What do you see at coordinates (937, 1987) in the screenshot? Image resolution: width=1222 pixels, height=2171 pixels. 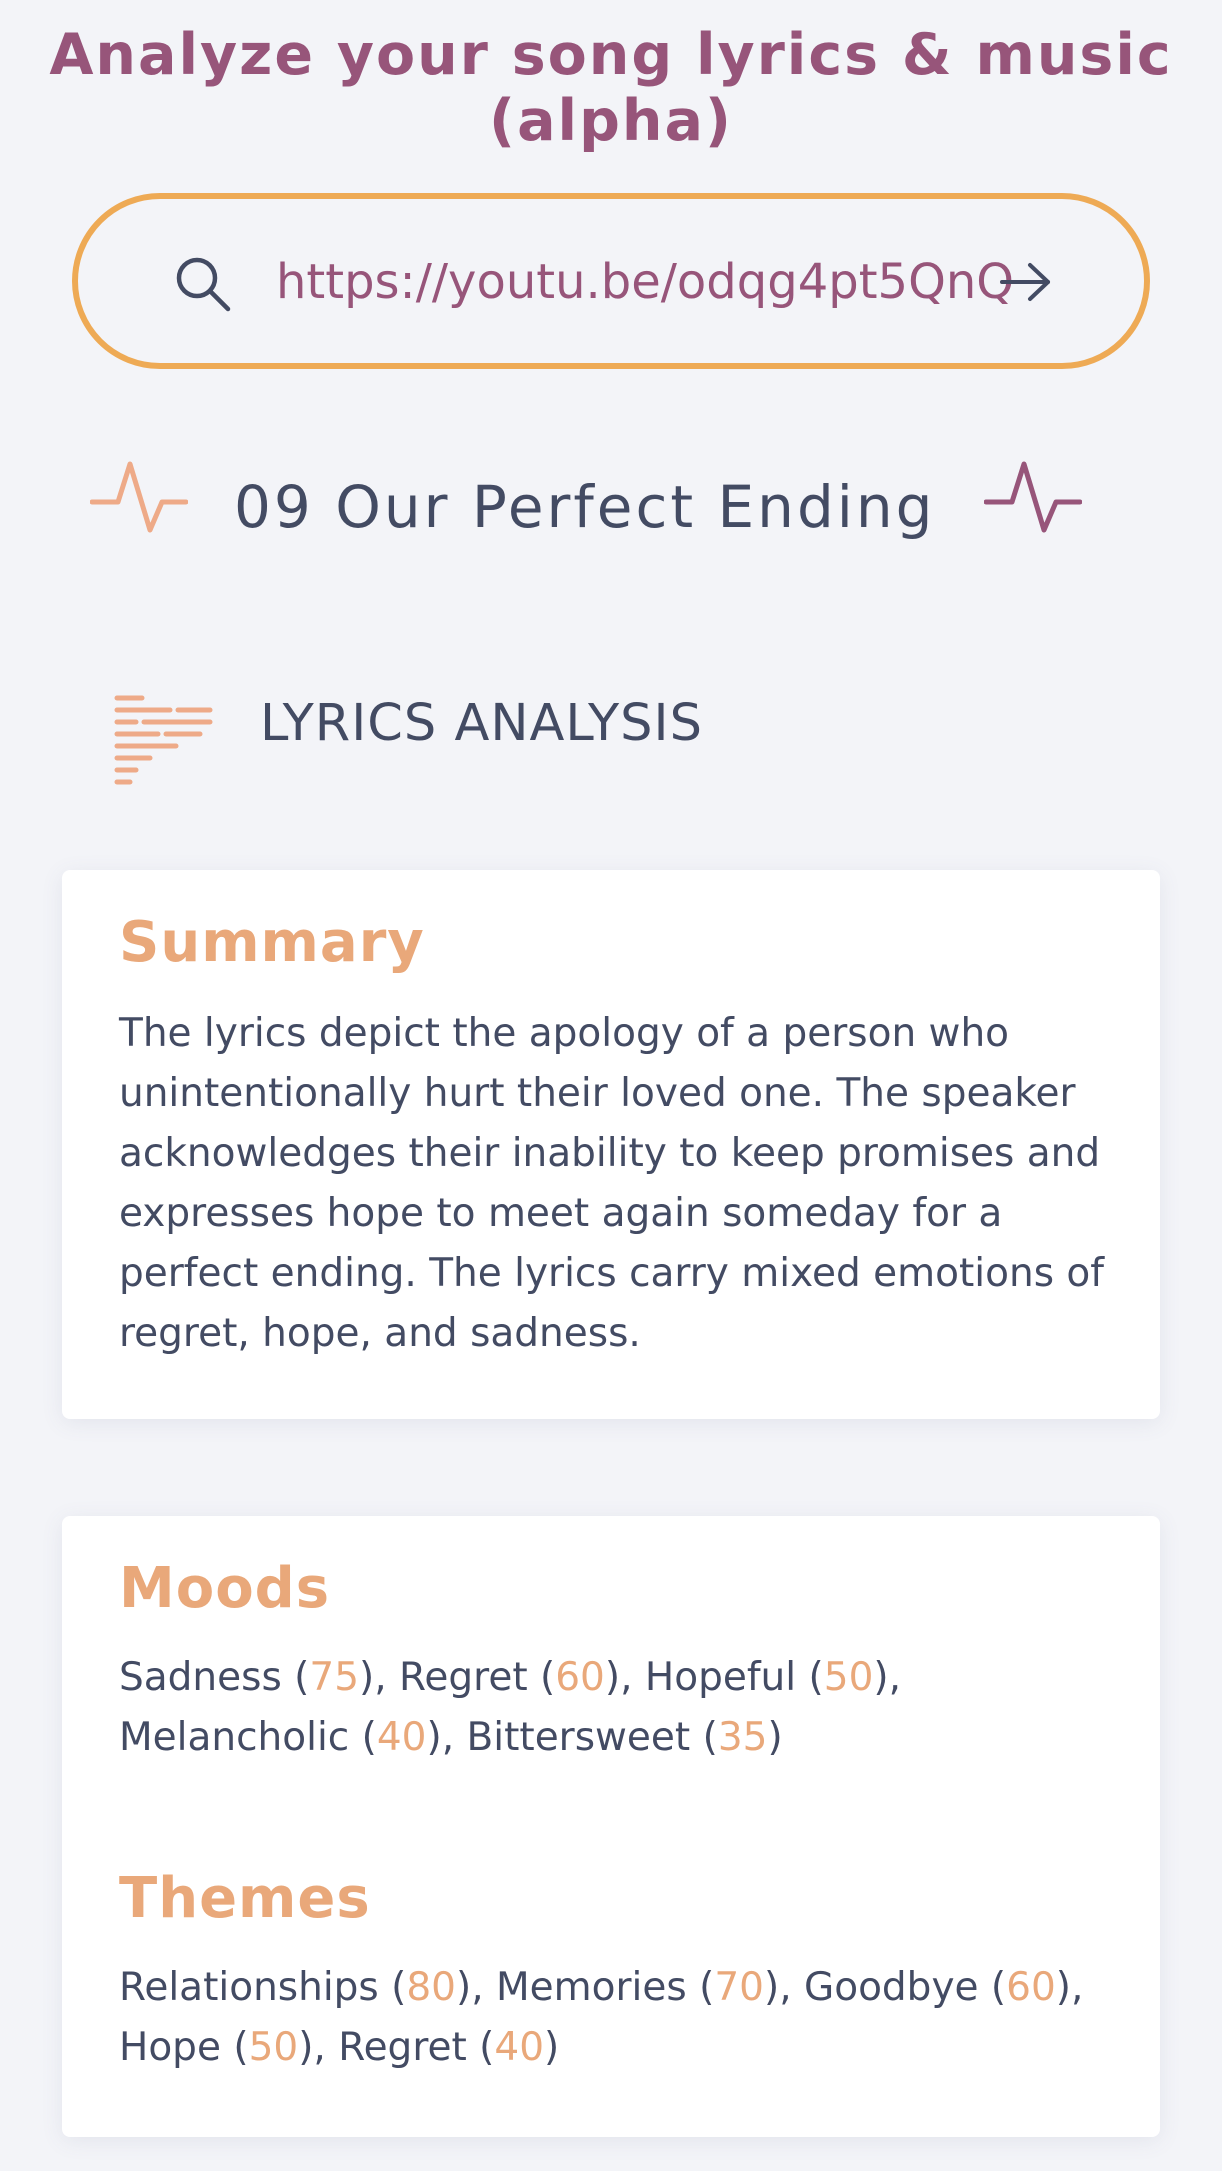 I see `theme-item: Goodbye (60)` at bounding box center [937, 1987].